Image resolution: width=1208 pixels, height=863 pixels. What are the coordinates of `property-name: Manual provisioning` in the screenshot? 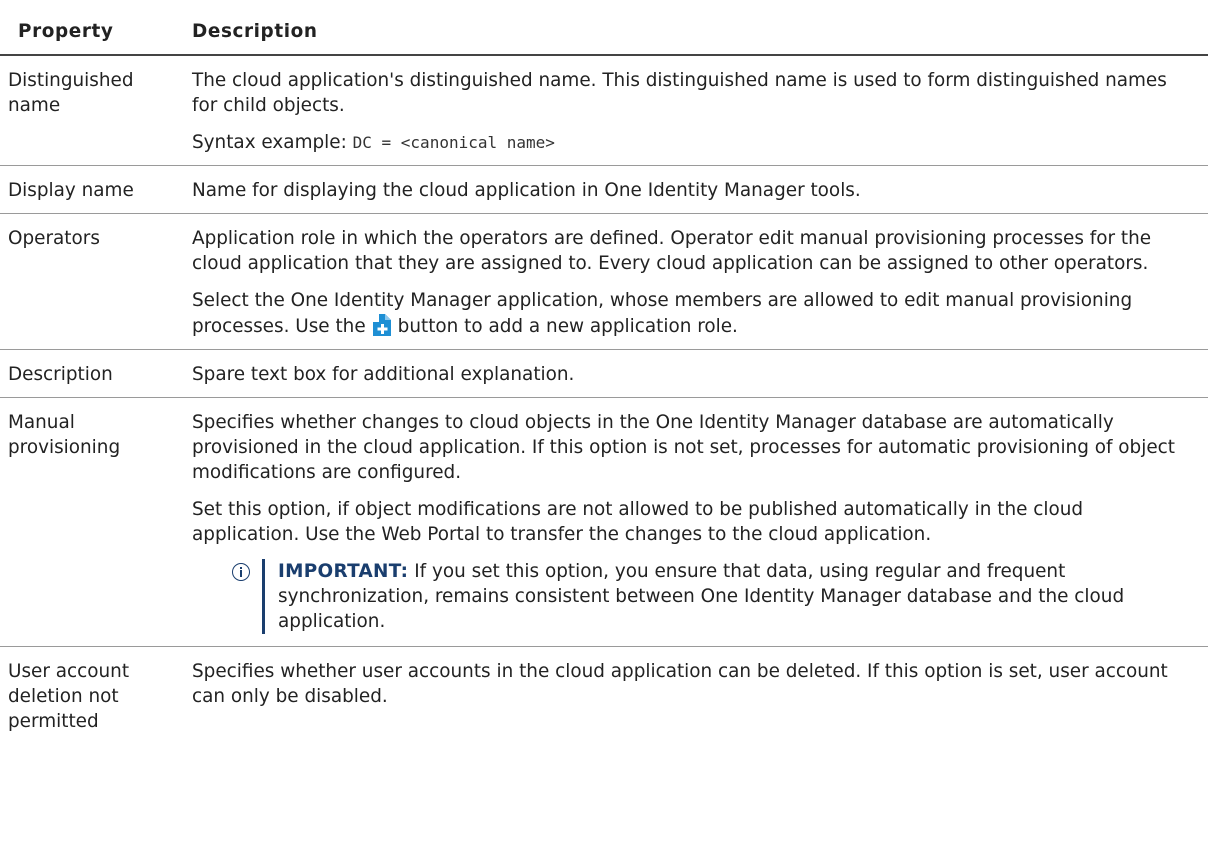 It's located at (95, 522).